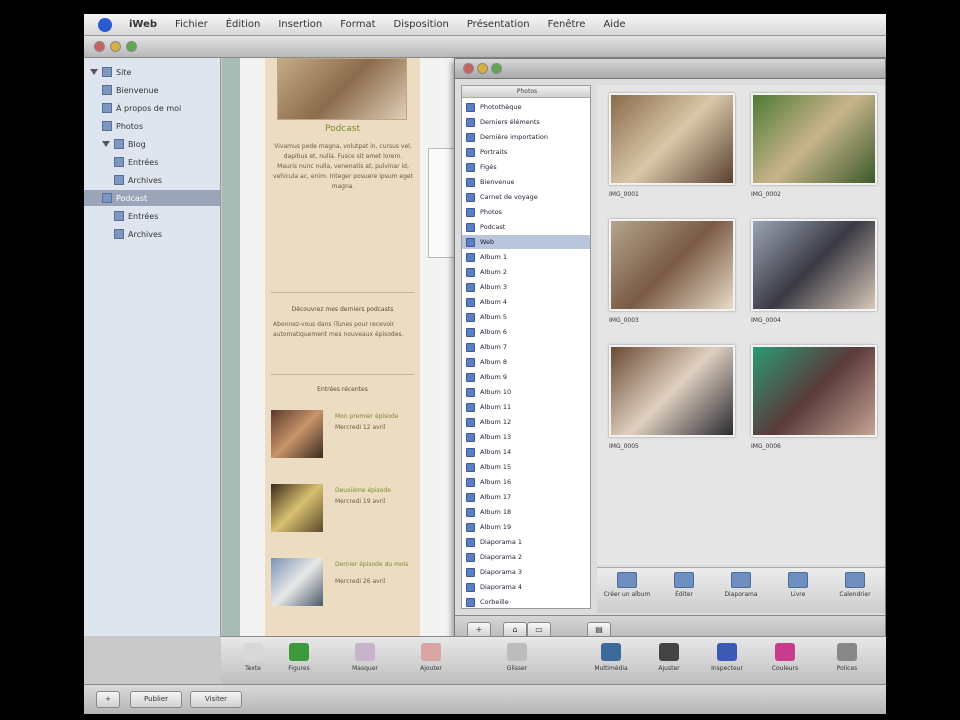  Describe the element at coordinates (526, 212) in the screenshot. I see `source-item: Photos` at that location.